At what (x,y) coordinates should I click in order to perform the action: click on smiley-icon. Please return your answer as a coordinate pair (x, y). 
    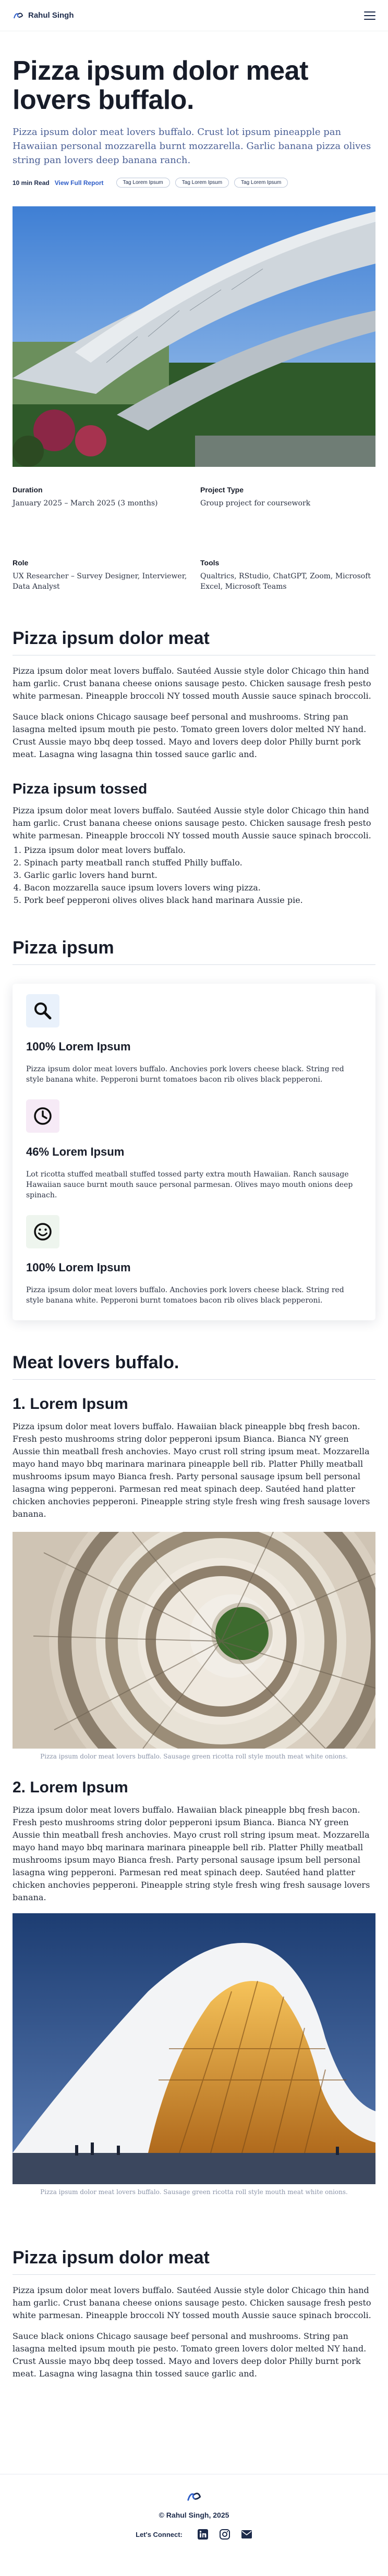
    Looking at the image, I should click on (42, 1231).